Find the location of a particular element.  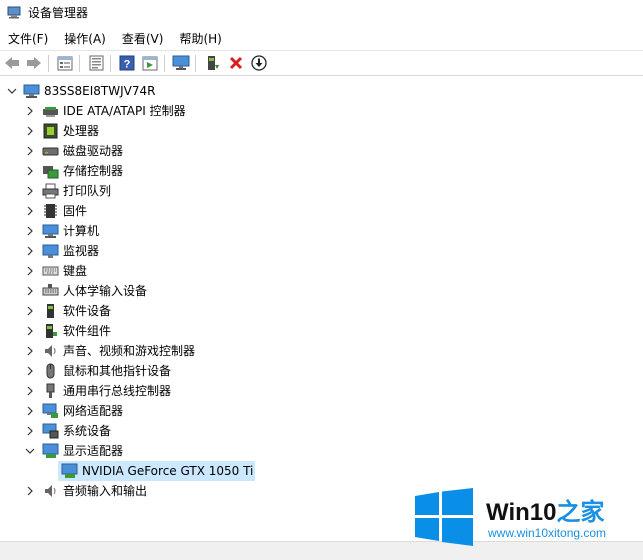

firmware-icon is located at coordinates (50, 211).